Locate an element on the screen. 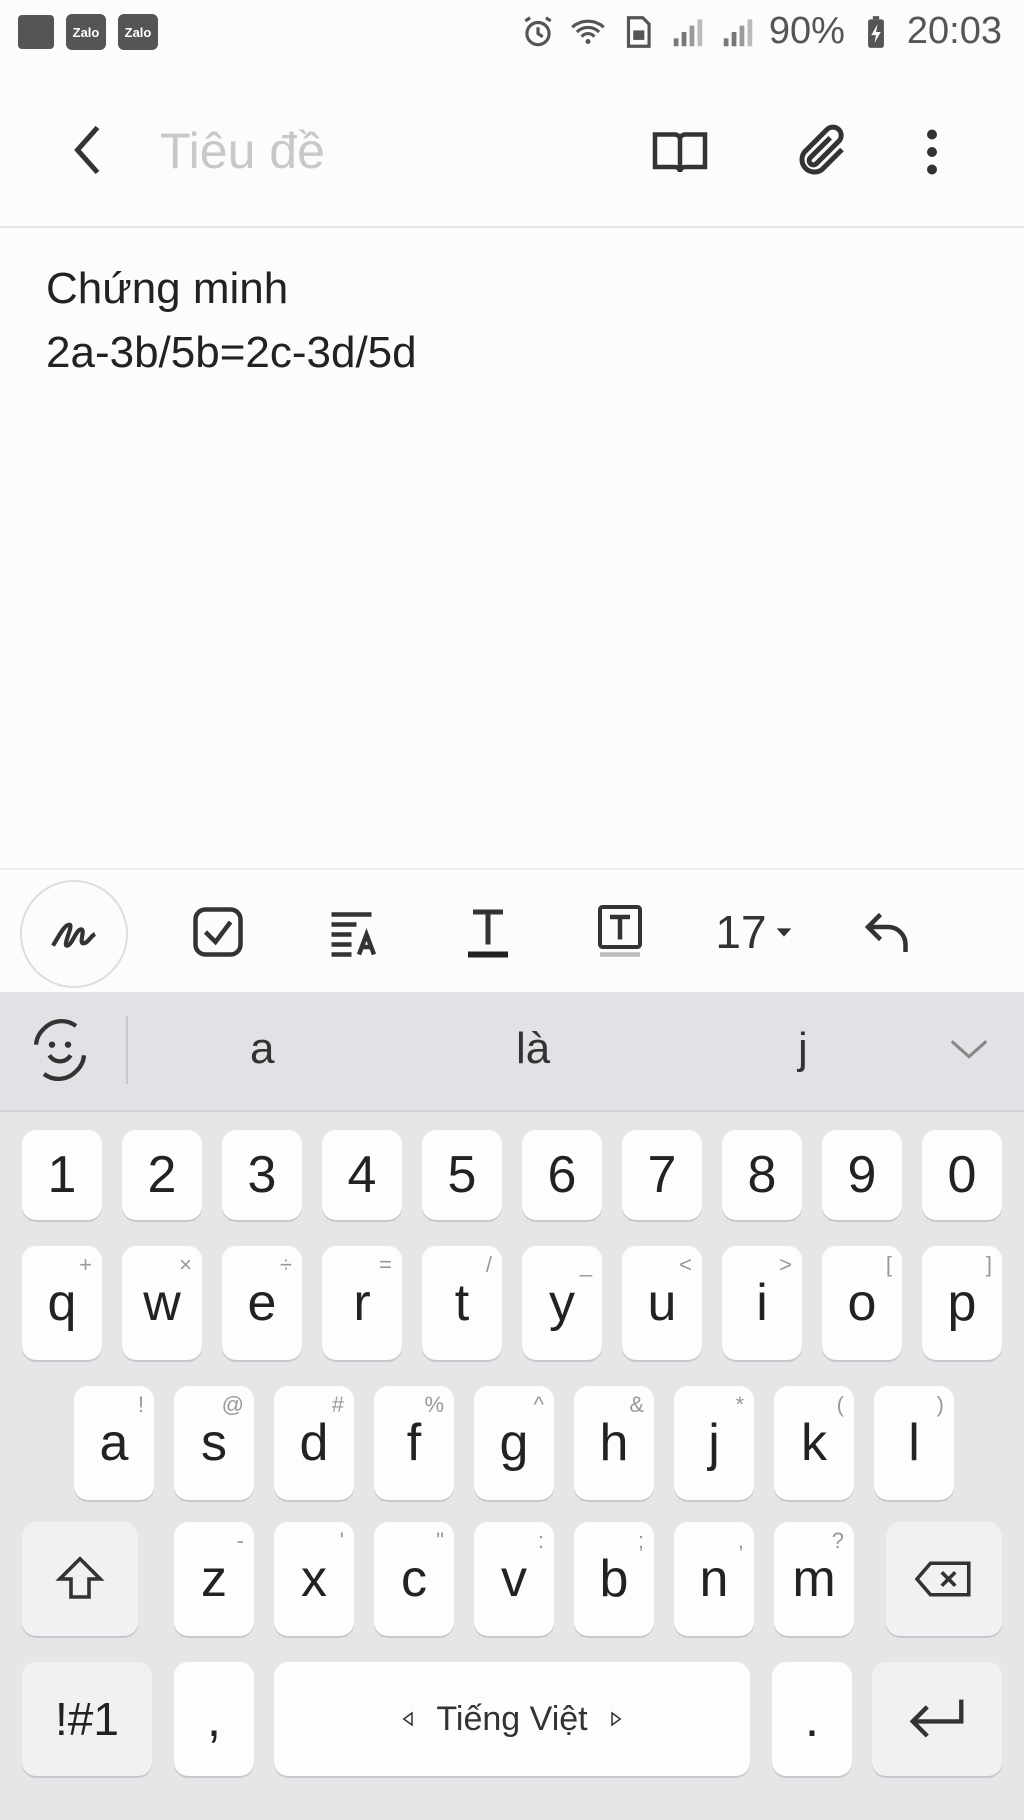 The image size is (1024, 1820). key-n: n, is located at coordinates (714, 1579).